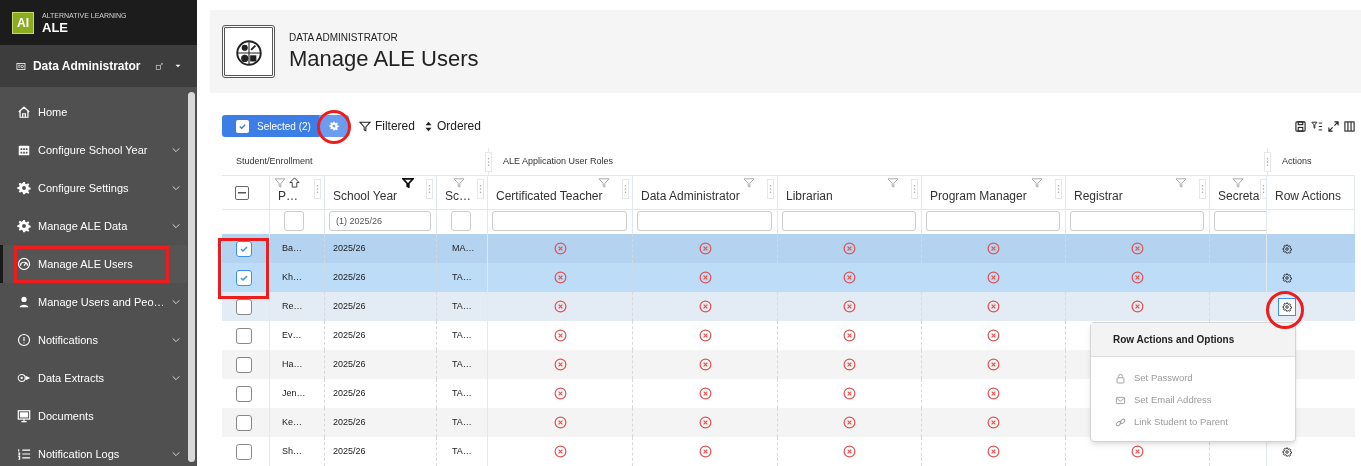  What do you see at coordinates (1174, 340) in the screenshot?
I see `menu-title: Row Actions and Options` at bounding box center [1174, 340].